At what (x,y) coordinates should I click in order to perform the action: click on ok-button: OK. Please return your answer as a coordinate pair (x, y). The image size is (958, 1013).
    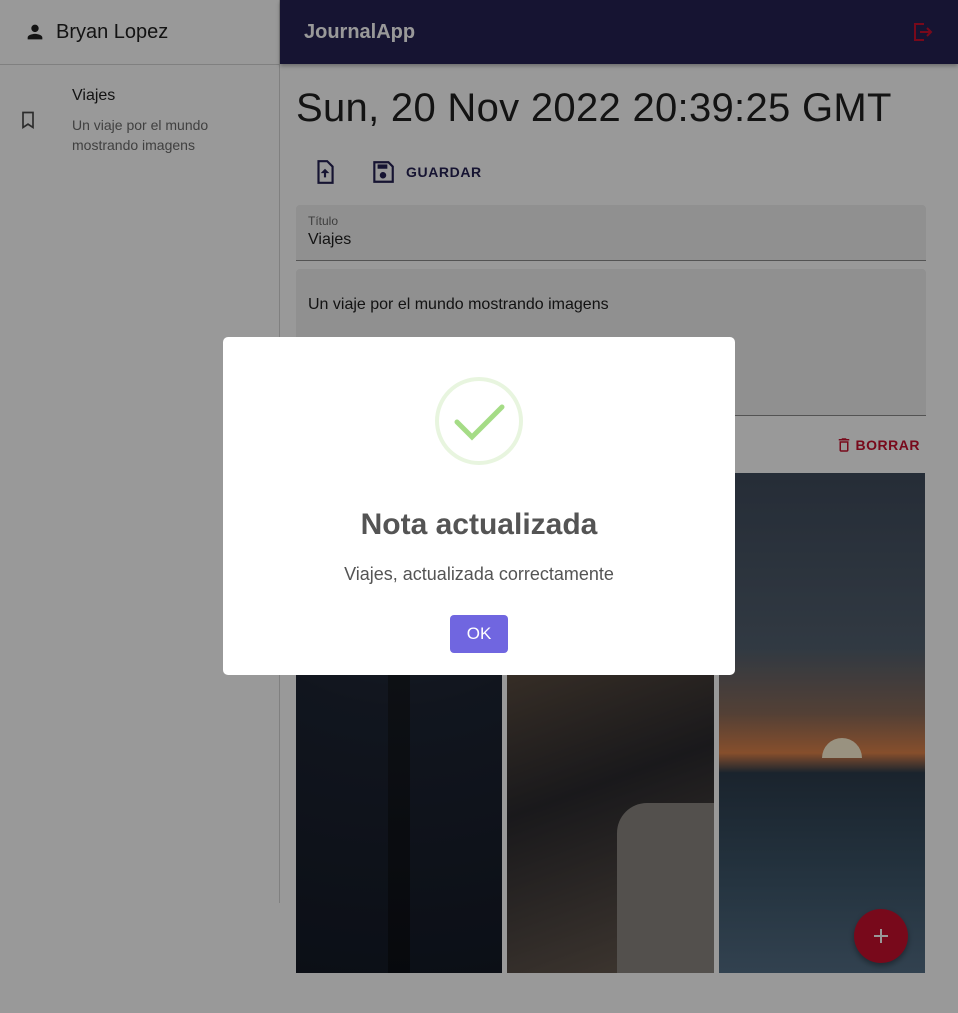
    Looking at the image, I should click on (479, 634).